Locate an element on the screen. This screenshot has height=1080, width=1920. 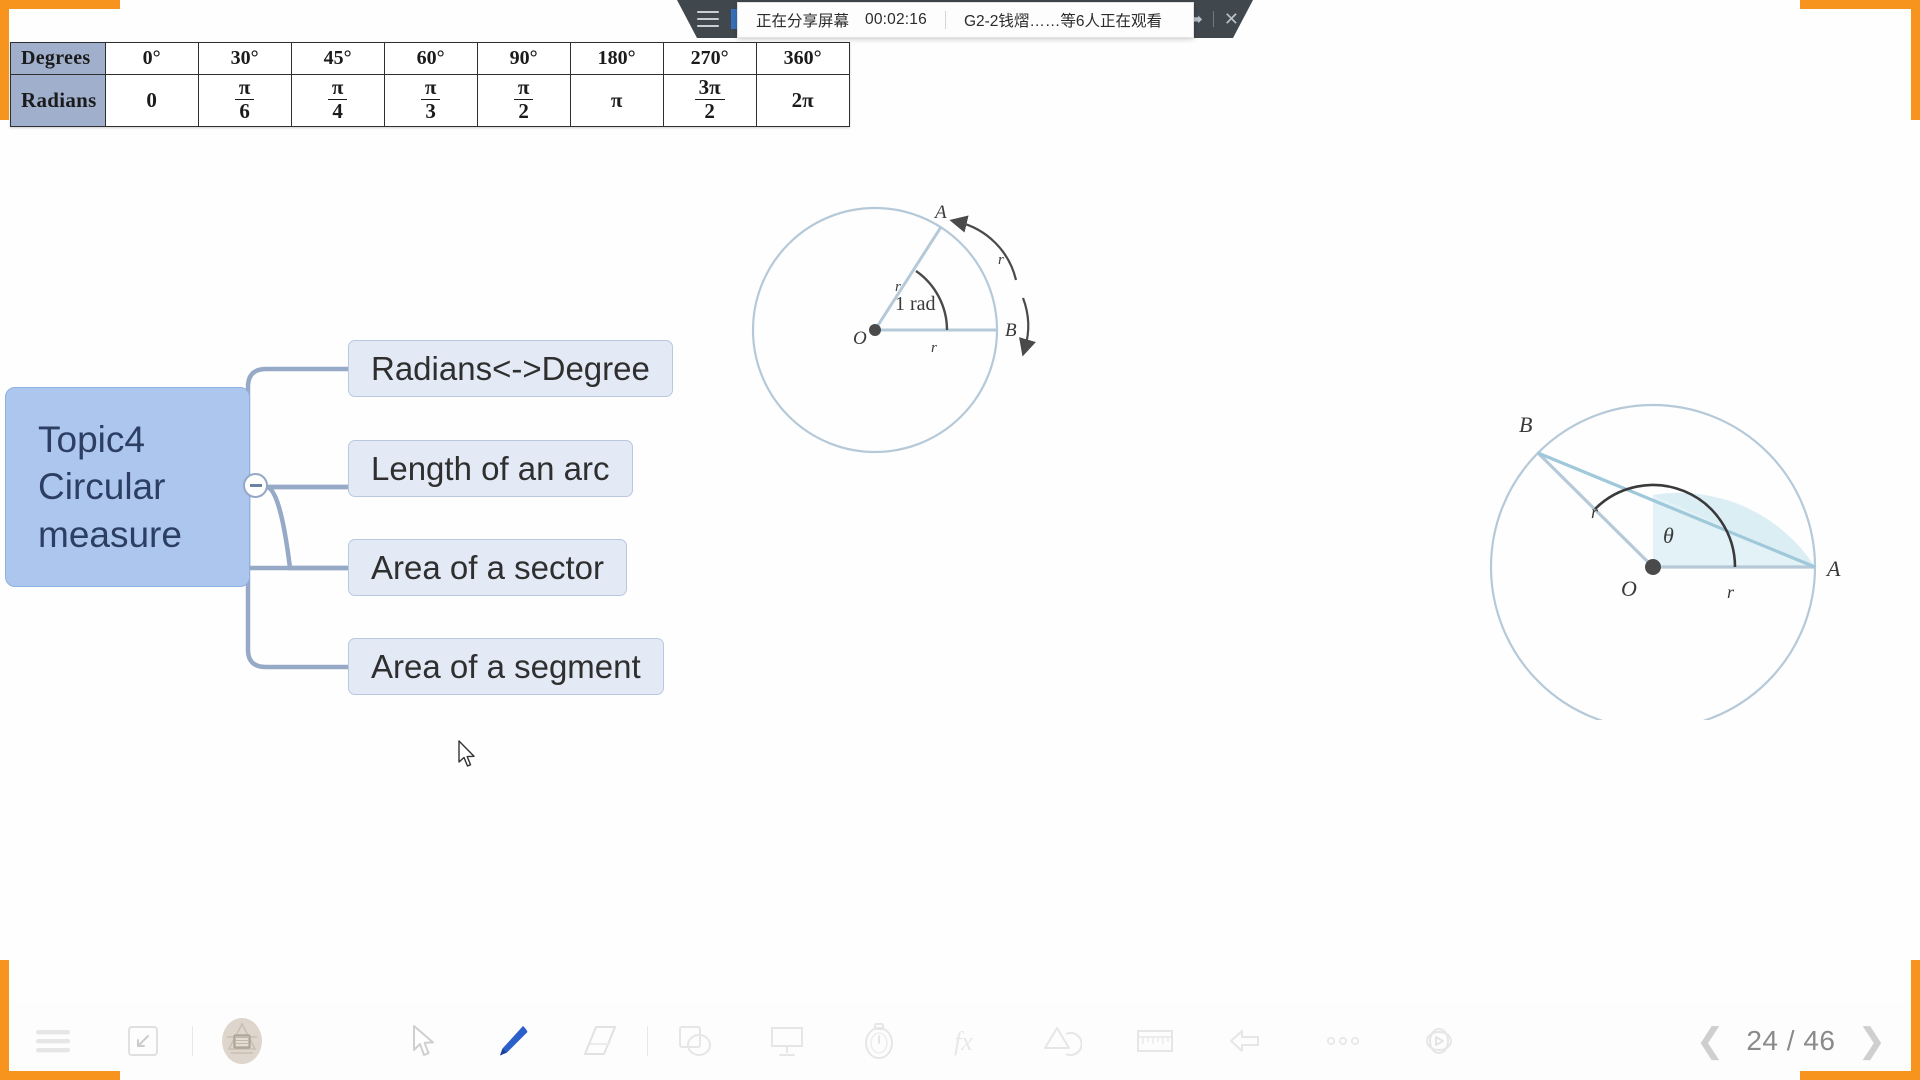
row-label-degrees: Degrees is located at coordinates (58, 58).